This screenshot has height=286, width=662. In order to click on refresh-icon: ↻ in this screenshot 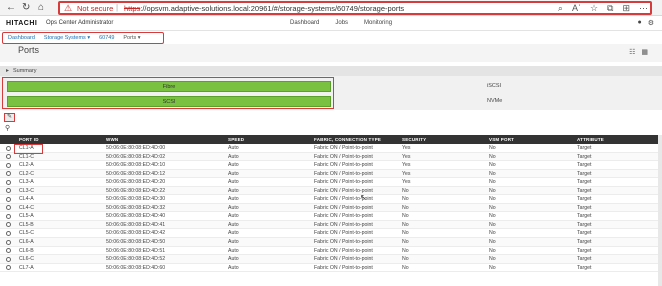, I will do `click(26, 8)`.